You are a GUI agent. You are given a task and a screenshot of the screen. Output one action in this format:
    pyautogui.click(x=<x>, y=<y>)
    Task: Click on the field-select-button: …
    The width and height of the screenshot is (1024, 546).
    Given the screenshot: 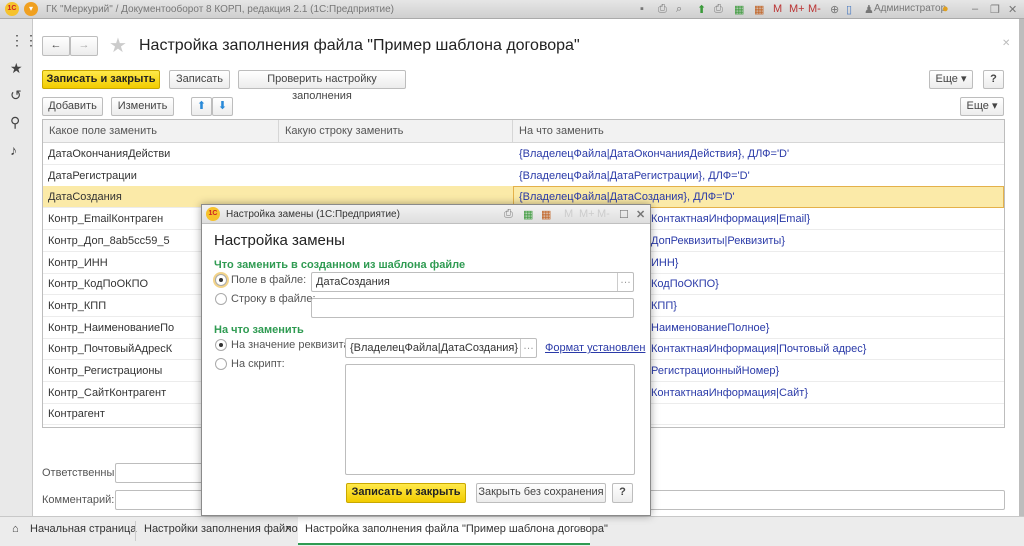 What is the action you would take?
    pyautogui.click(x=625, y=282)
    